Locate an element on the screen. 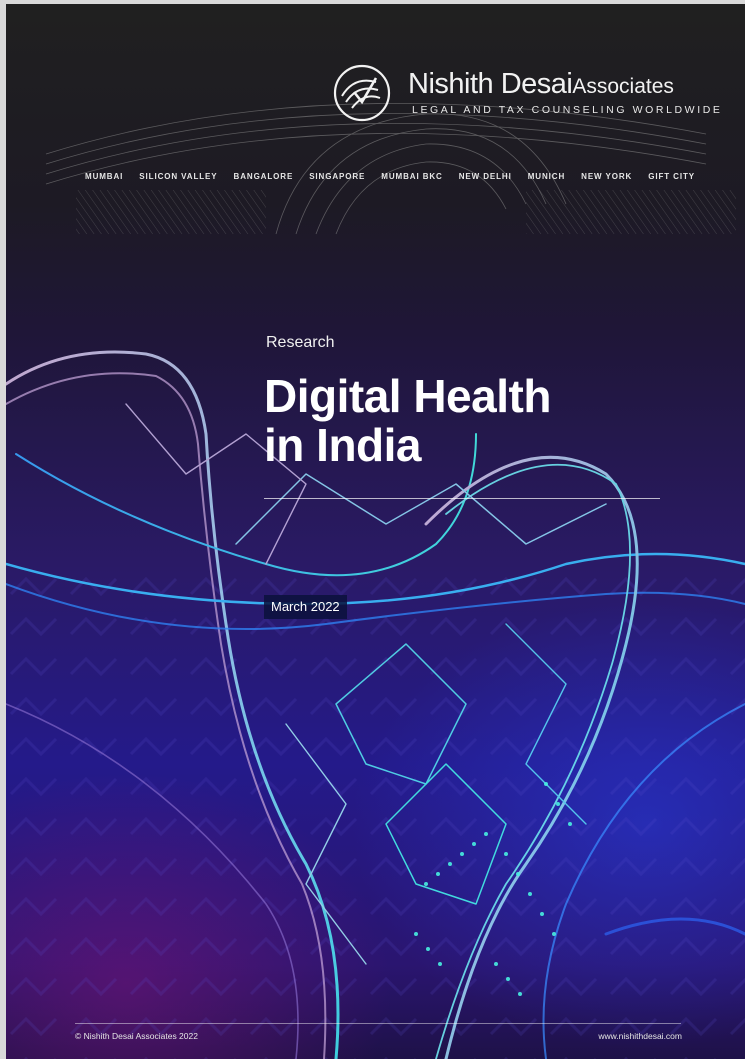  document-title: Digital Health in India is located at coordinates (407, 421).